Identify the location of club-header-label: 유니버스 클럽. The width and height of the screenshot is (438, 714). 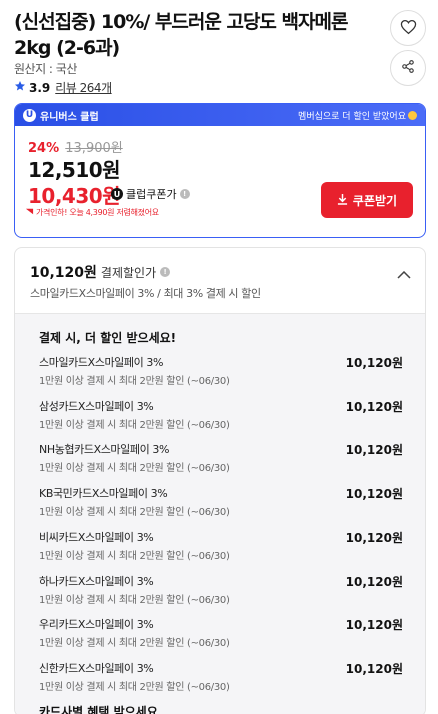
(69, 117).